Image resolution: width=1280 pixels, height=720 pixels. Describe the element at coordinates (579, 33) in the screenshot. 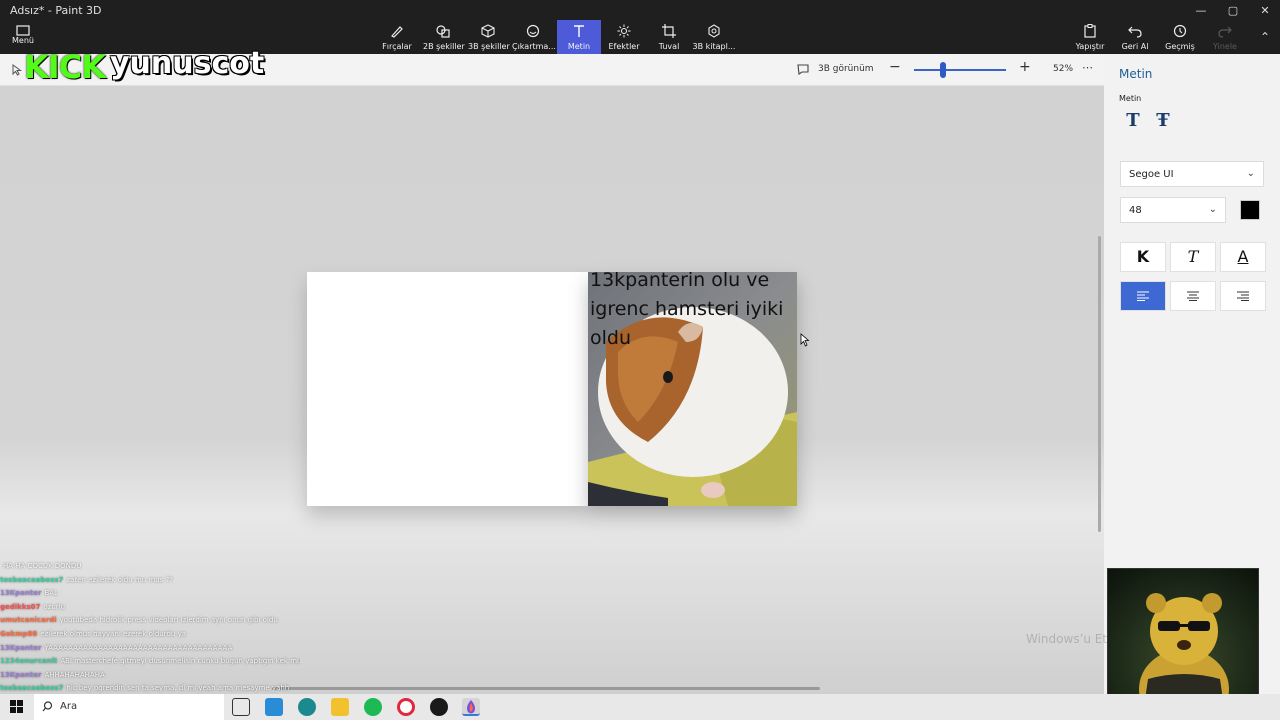

I see `text-icon` at that location.